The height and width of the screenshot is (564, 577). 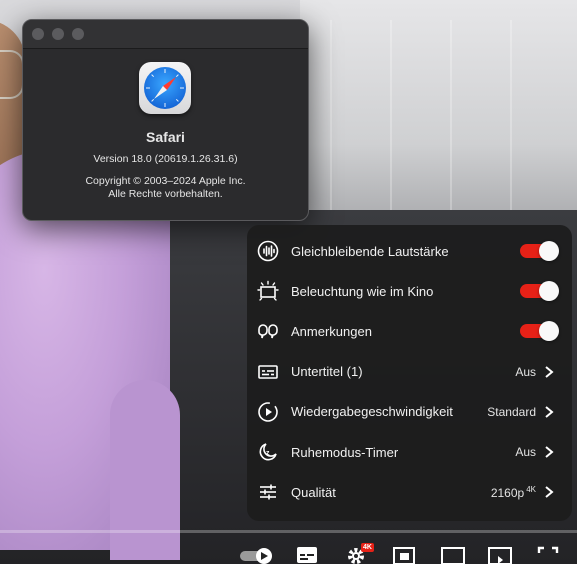 I want to click on menu-item-sleep-timer: z Ruhemodus-Timer Aus, so click(x=409, y=452).